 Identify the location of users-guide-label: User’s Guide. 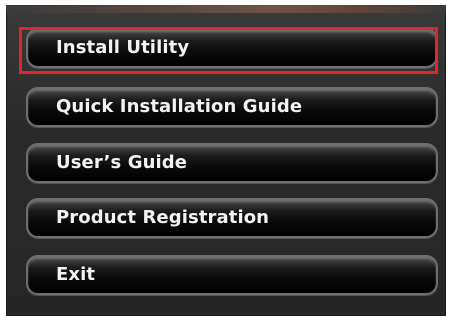
(122, 162).